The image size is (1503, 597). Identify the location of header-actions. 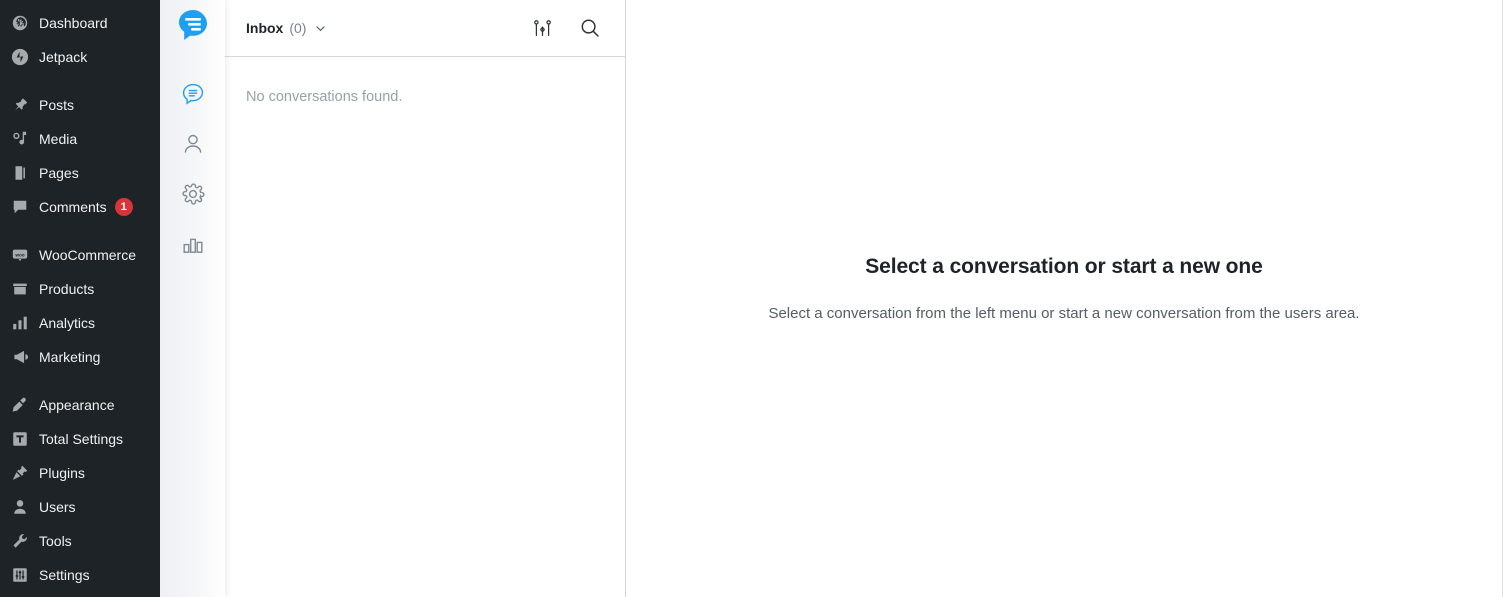
(566, 28).